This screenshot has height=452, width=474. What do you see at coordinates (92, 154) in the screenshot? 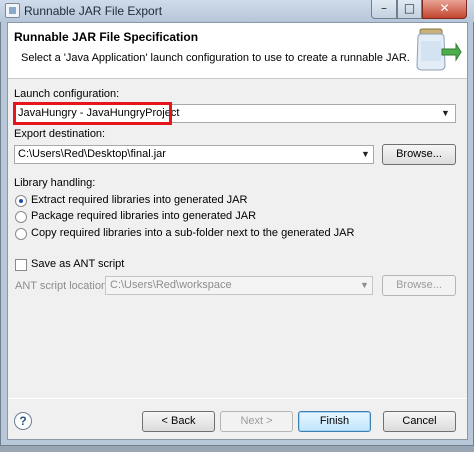
I see `export-destination-value: C:\Users\Red\Desktop\final.jar` at bounding box center [92, 154].